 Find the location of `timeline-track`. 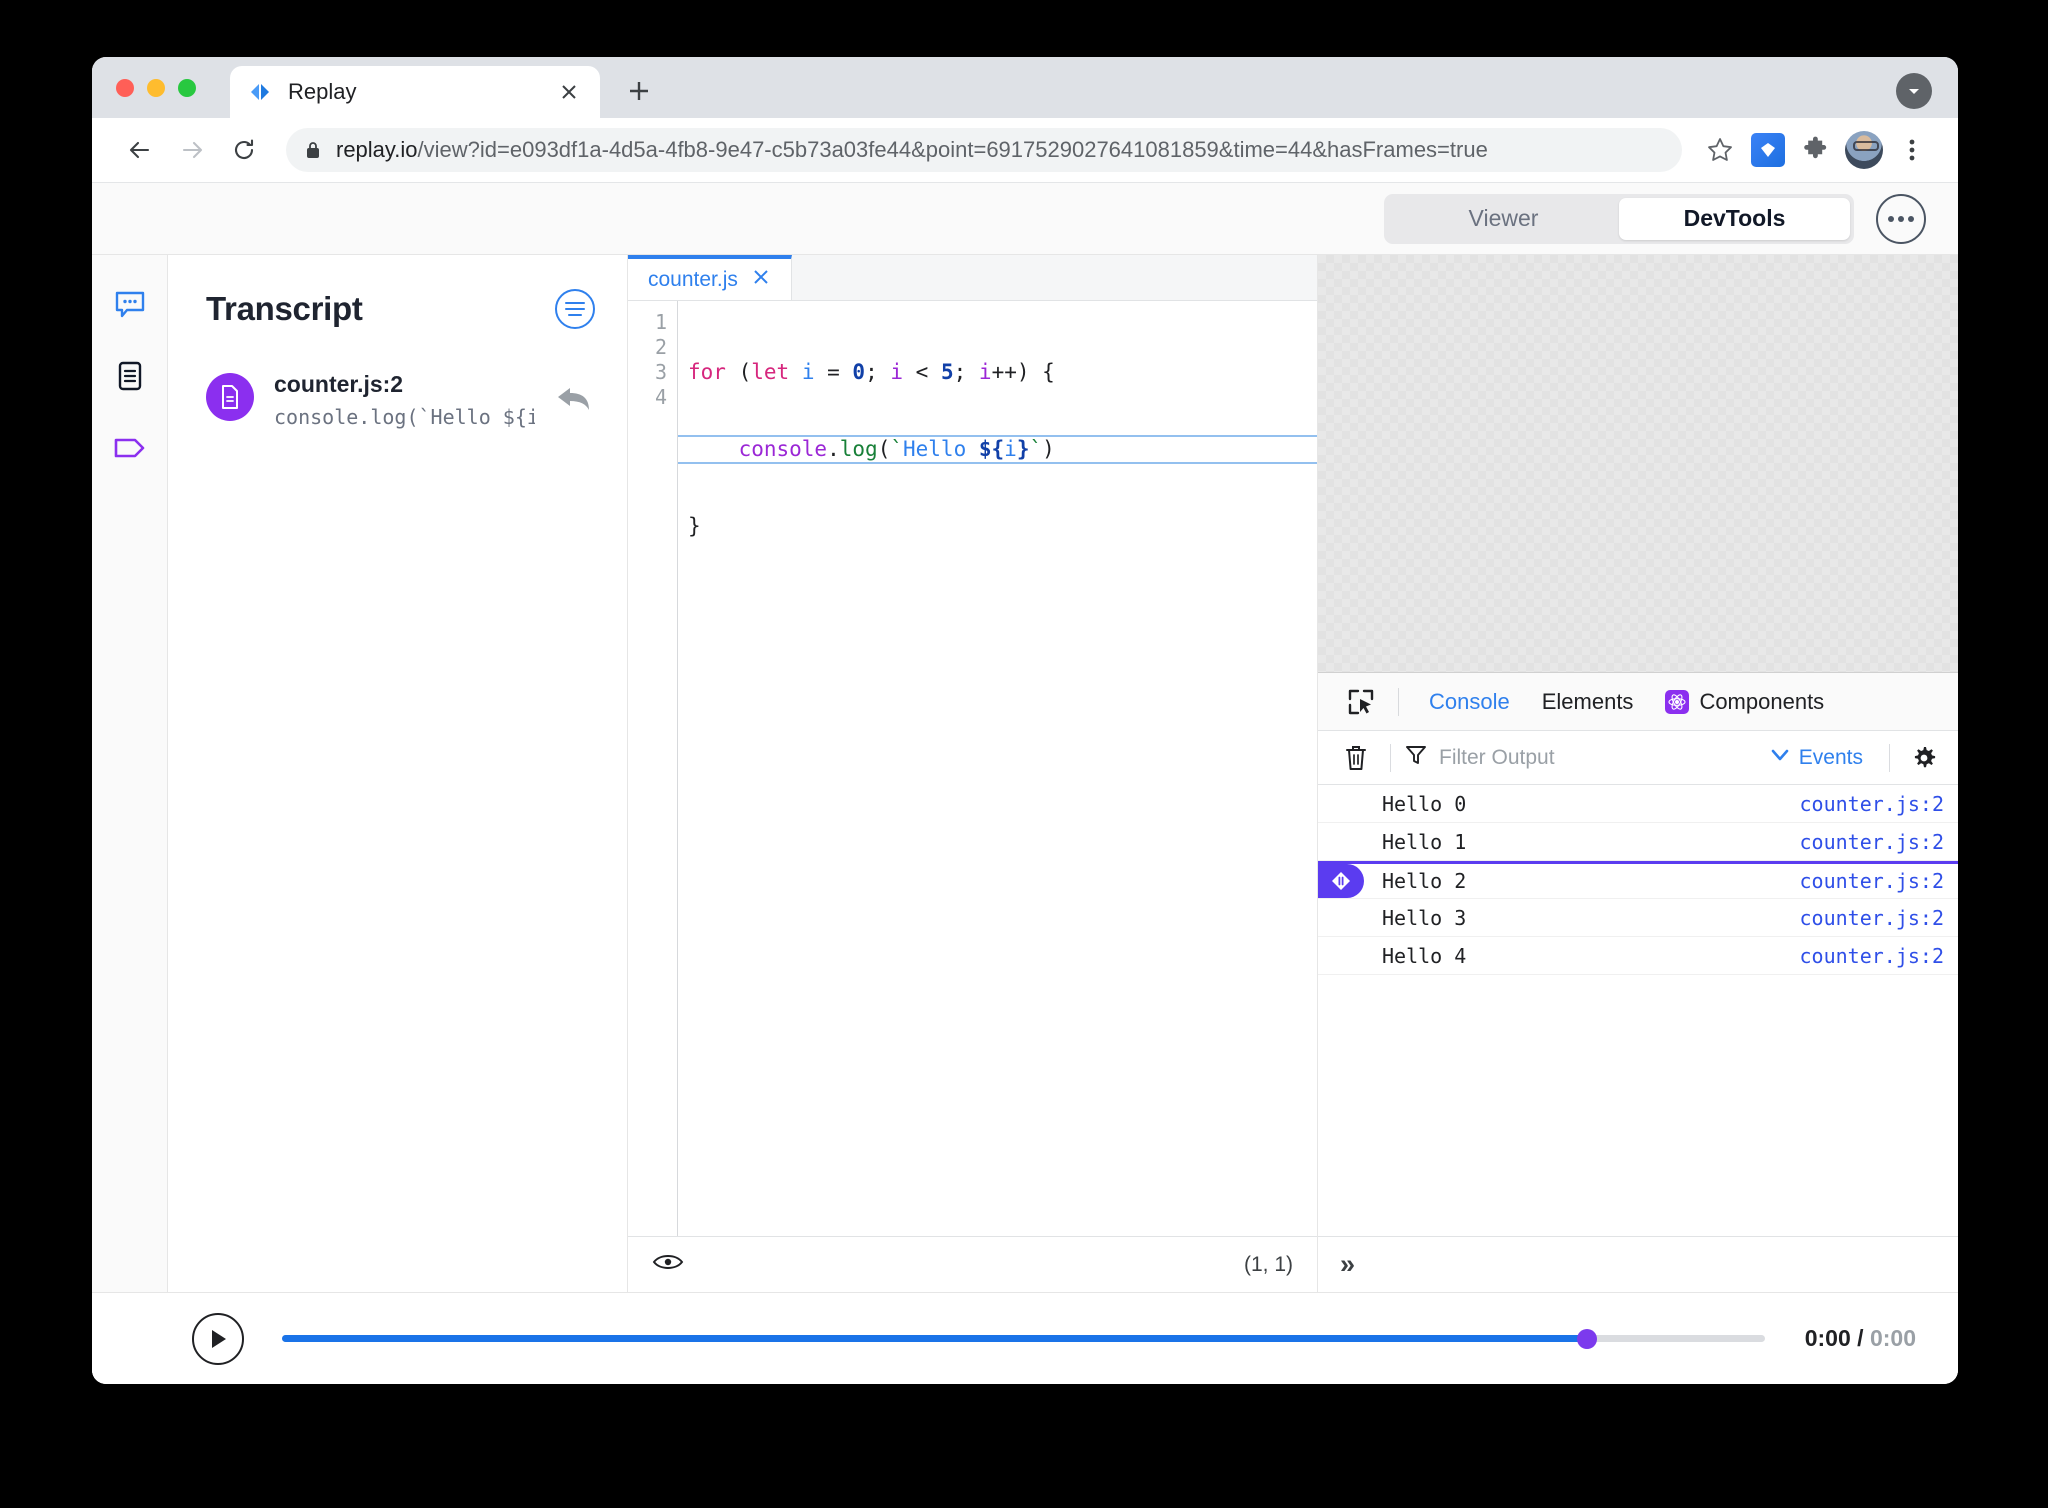

timeline-track is located at coordinates (1023, 1338).